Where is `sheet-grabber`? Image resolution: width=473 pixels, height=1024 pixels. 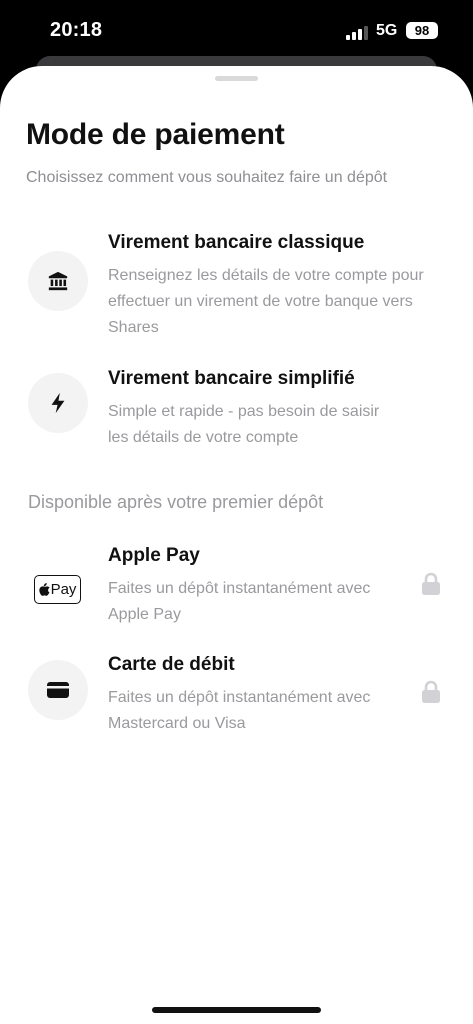 sheet-grabber is located at coordinates (236, 78).